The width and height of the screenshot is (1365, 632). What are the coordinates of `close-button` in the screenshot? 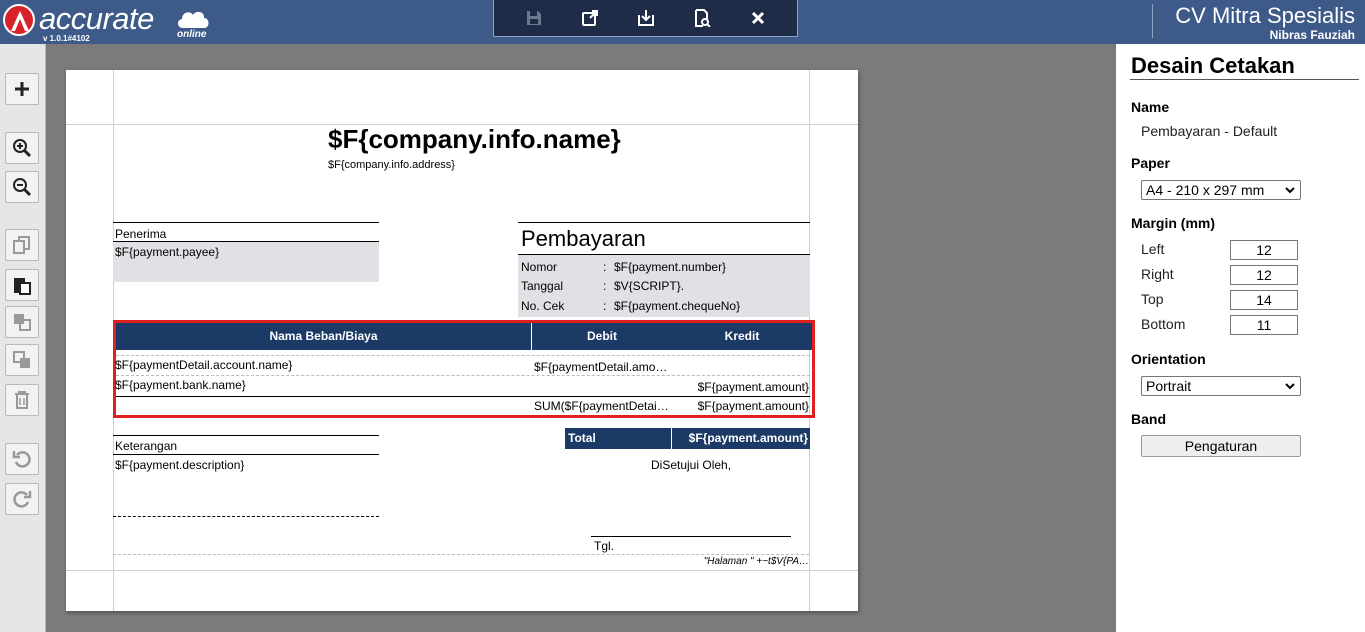 It's located at (758, 18).